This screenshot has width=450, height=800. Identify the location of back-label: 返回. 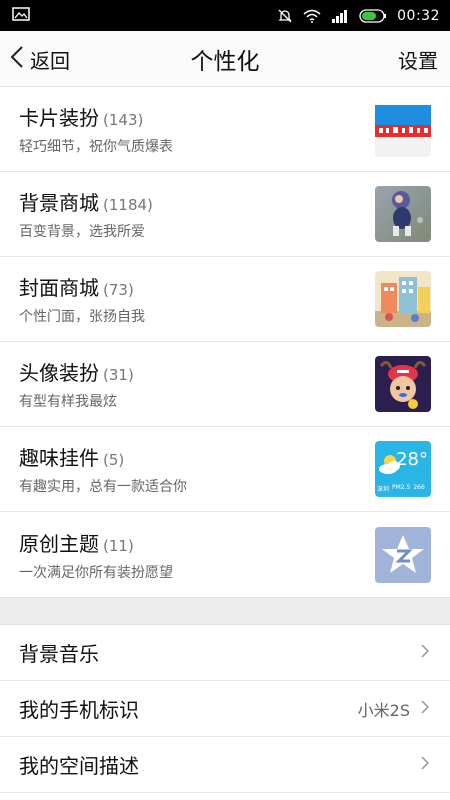
(50, 60).